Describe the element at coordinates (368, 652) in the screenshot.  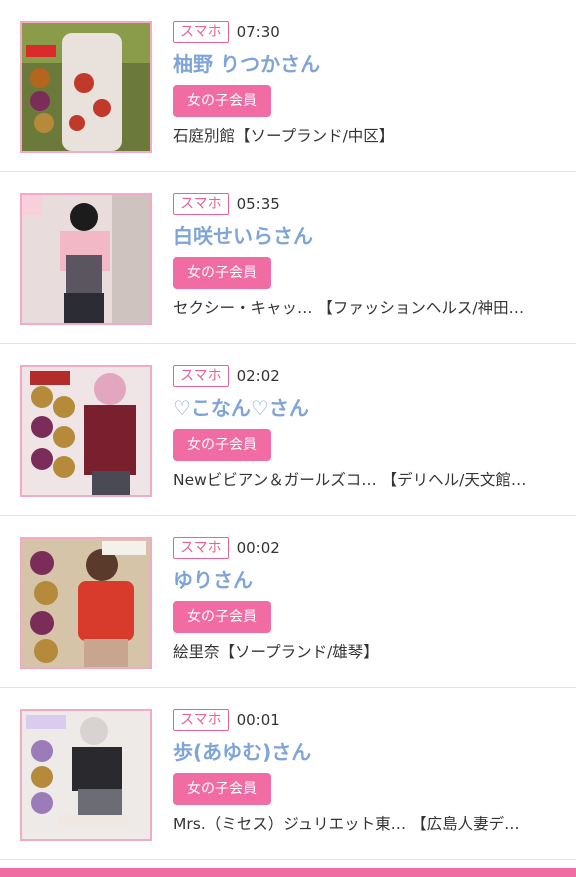
I see `shop-info: 絵里奈【ソープランド/雄琴】` at that location.